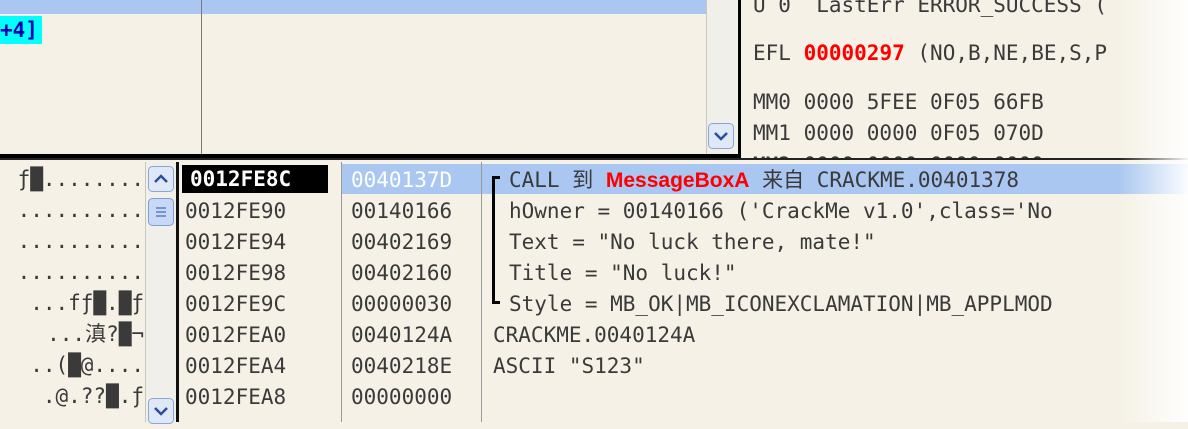 The height and width of the screenshot is (429, 1188). I want to click on dump-scroll-down-button, so click(161, 411).